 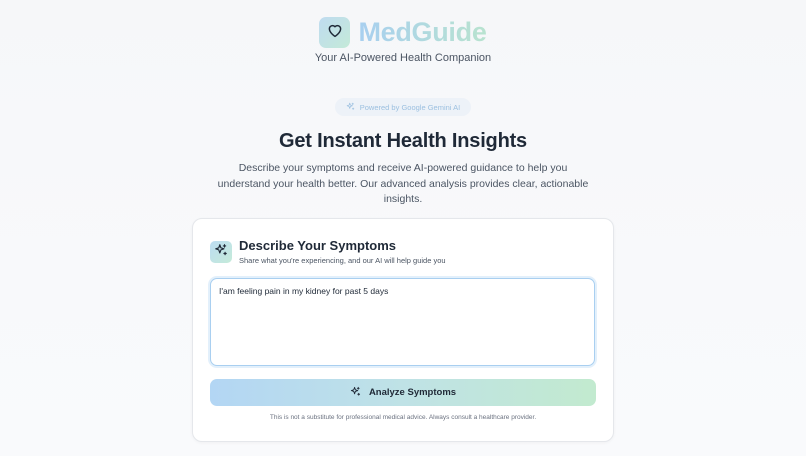 I want to click on heart-icon, so click(x=335, y=32).